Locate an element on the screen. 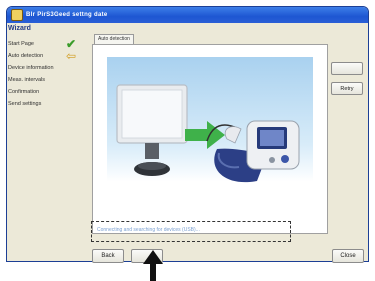  pointer-arrow-icon is located at coordinates (153, 265).